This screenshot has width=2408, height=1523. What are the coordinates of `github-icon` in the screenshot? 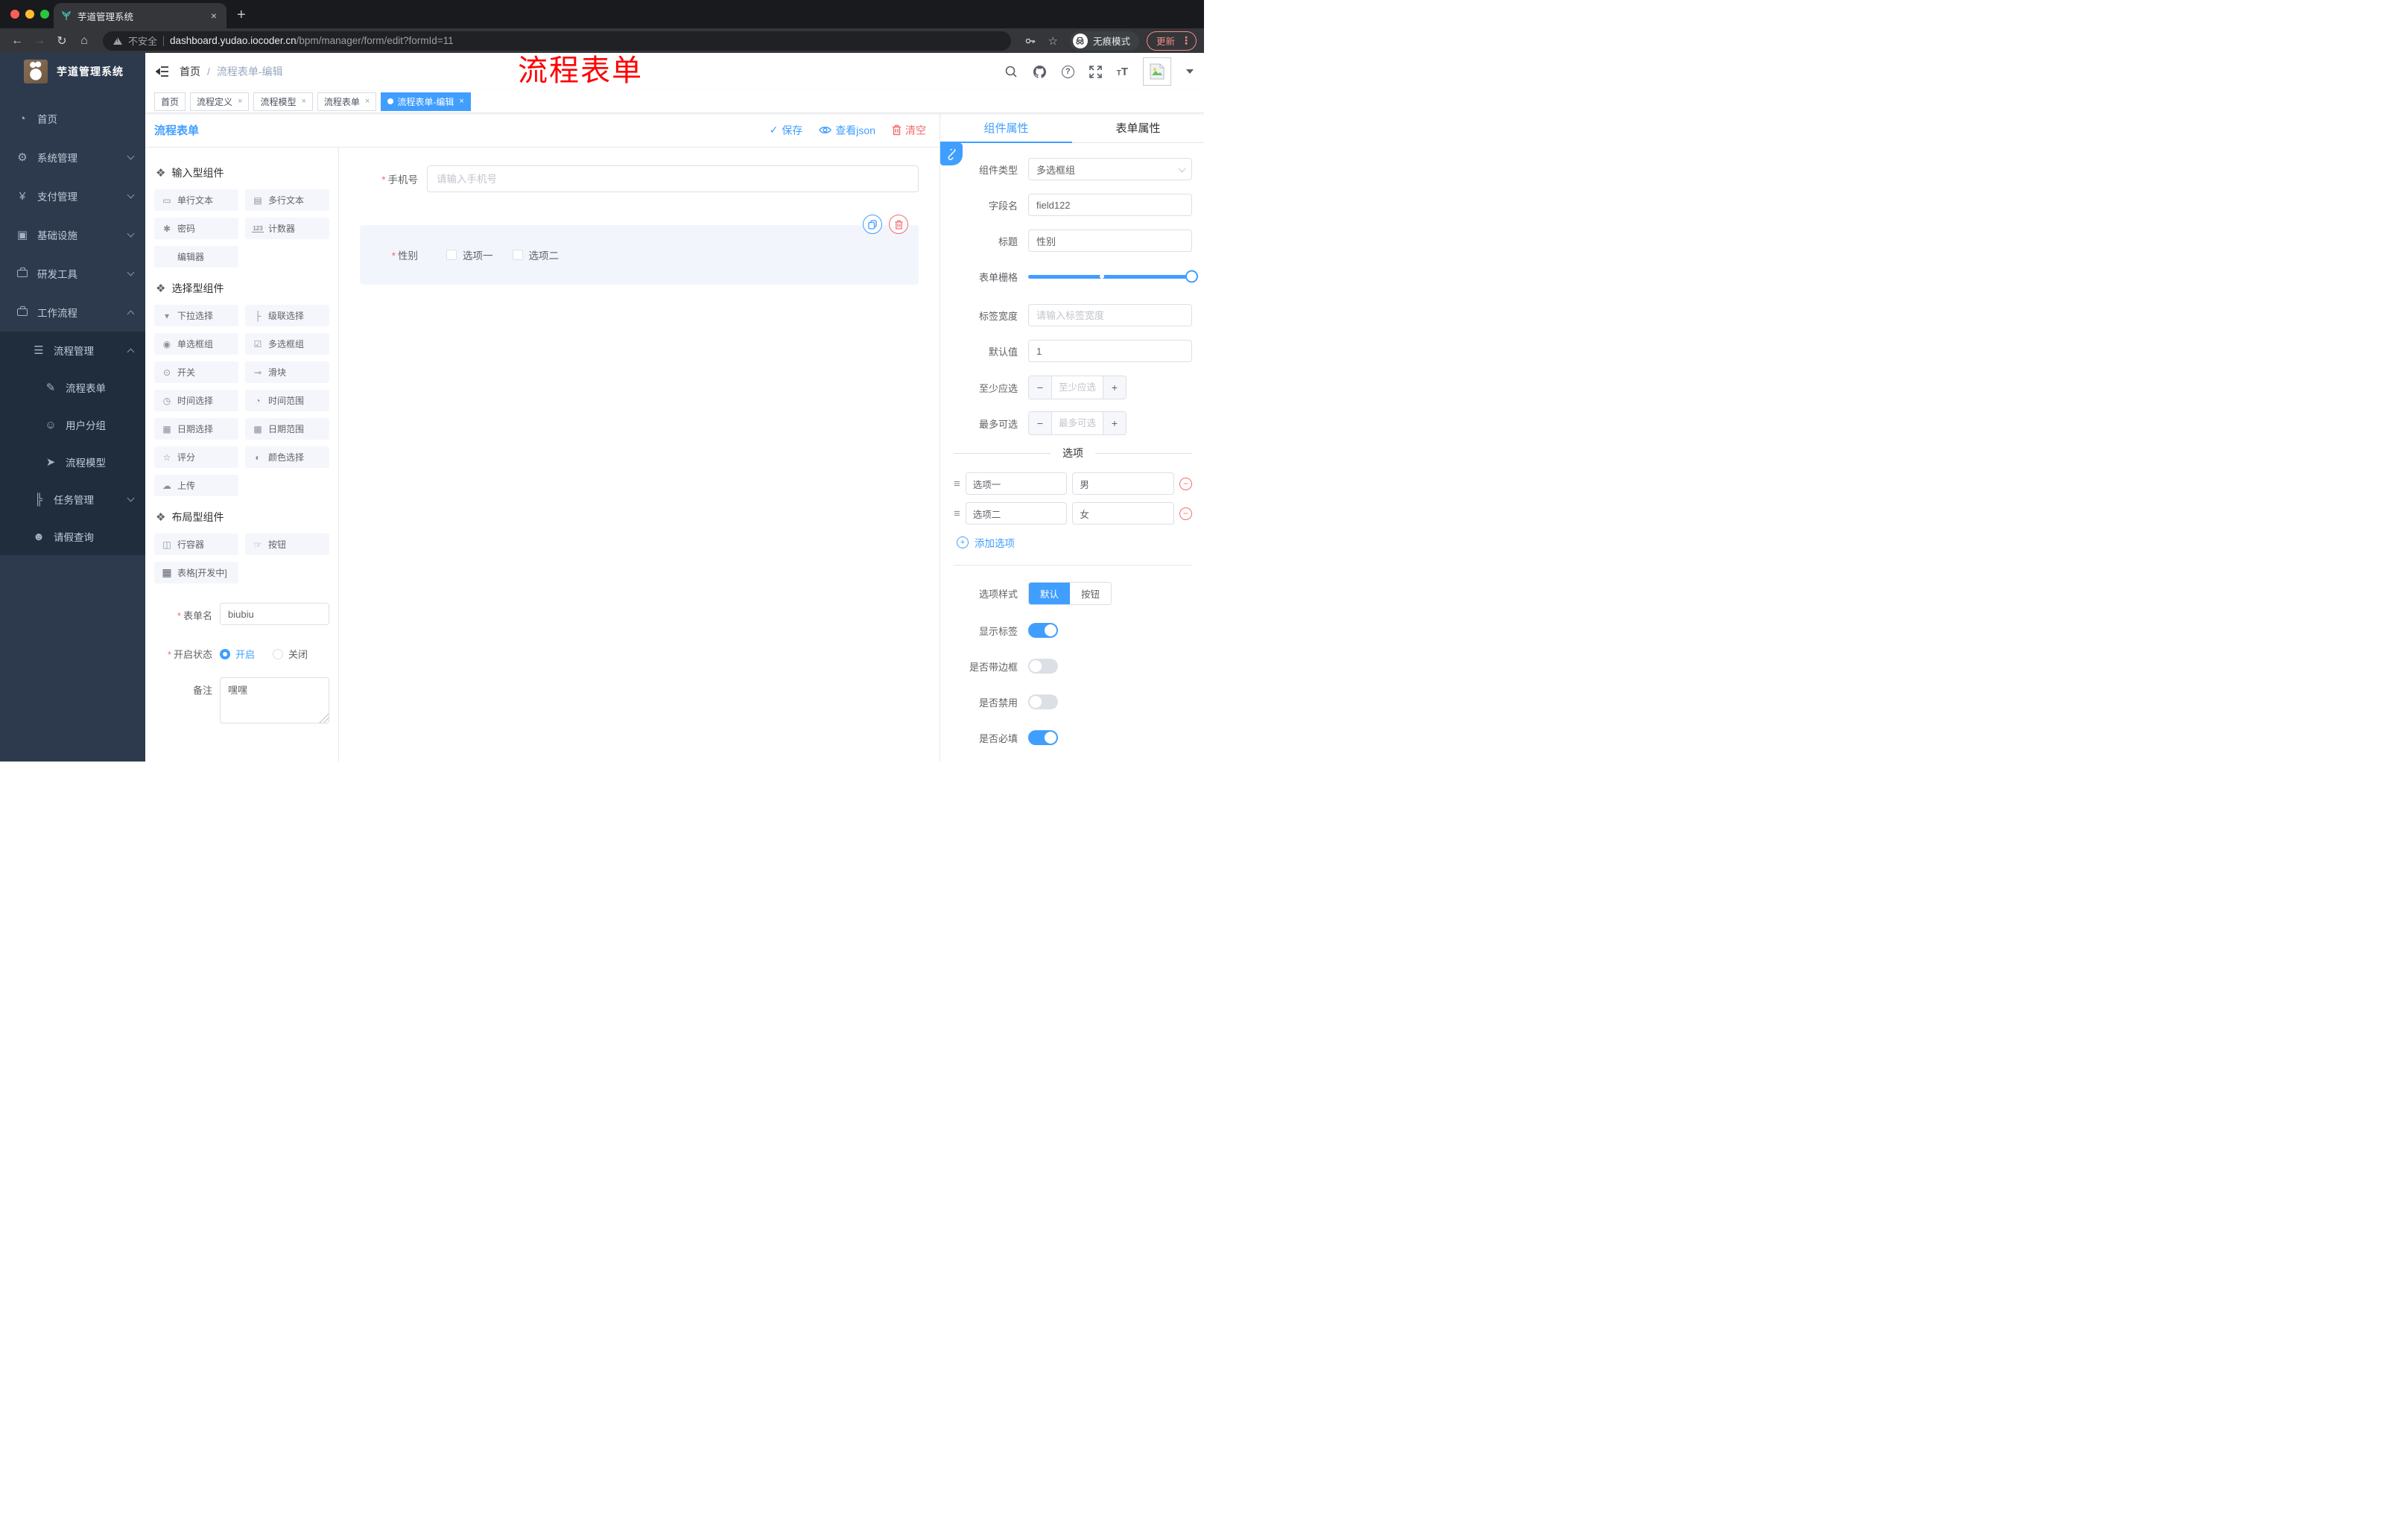 It's located at (1040, 72).